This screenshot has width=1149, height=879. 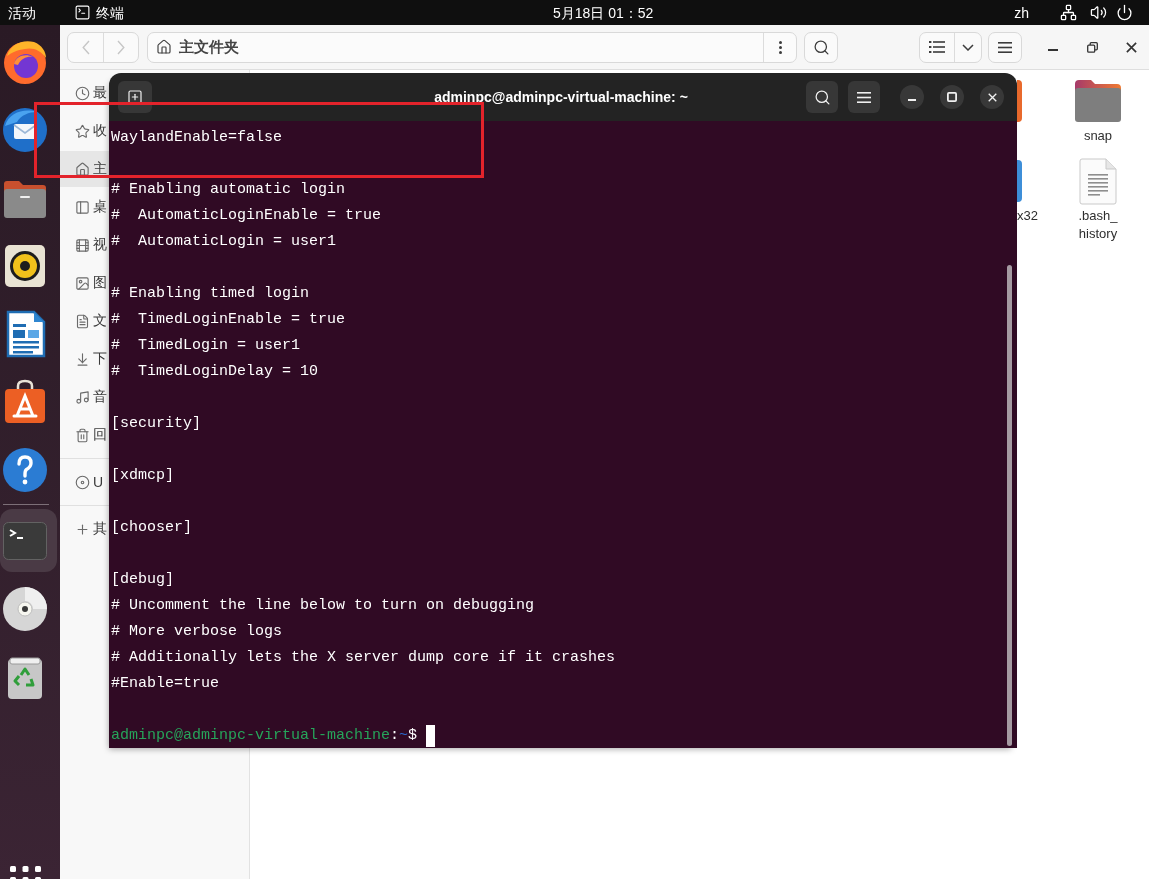 I want to click on music-icon, so click(x=82, y=397).